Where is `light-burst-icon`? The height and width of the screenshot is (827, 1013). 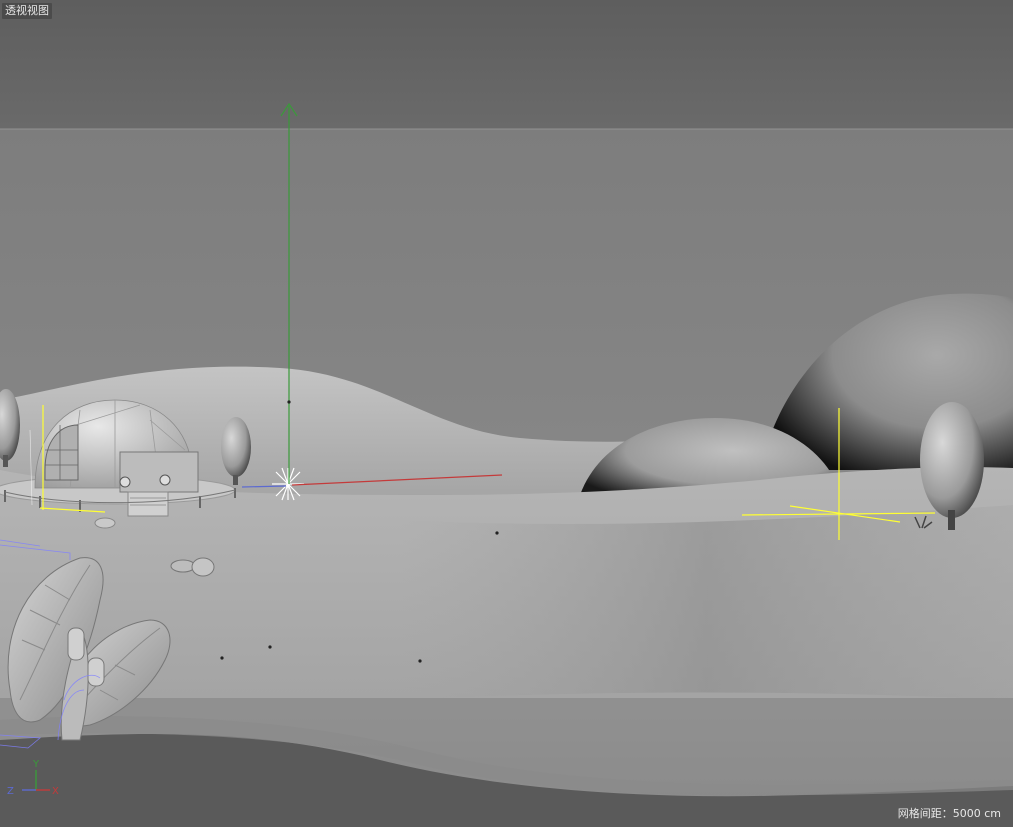
light-burst-icon is located at coordinates (288, 484).